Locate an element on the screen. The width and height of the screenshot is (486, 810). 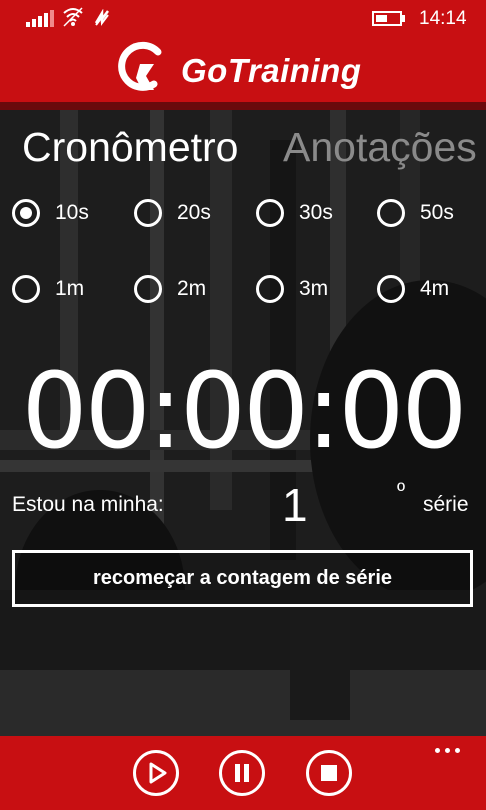
radio-1m: 1m is located at coordinates (72, 289).